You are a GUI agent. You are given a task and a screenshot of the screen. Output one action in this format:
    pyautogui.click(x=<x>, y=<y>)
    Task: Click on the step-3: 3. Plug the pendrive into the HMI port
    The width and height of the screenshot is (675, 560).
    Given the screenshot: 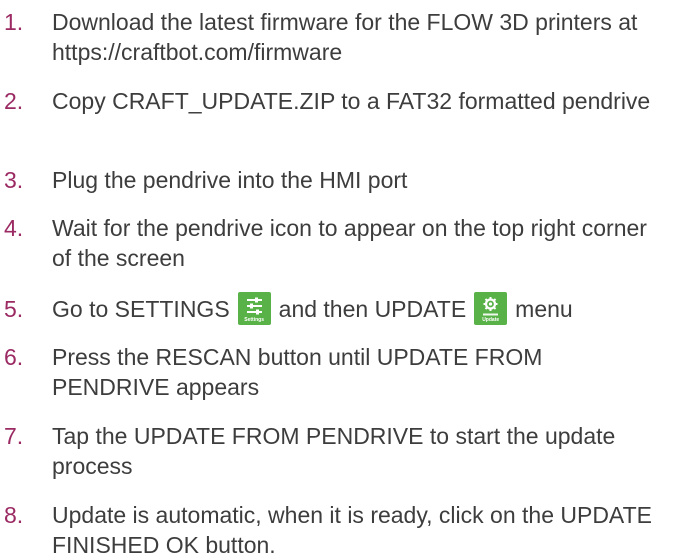 What is the action you would take?
    pyautogui.click(x=337, y=180)
    